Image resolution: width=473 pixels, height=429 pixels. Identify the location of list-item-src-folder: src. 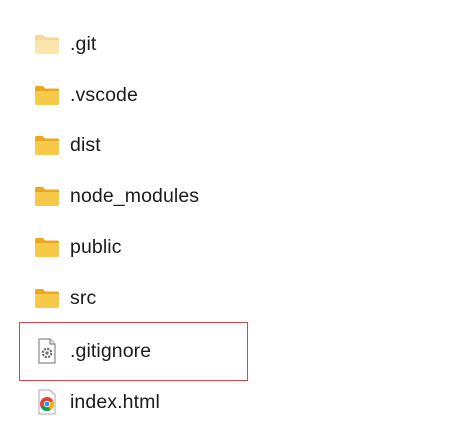
(65, 298).